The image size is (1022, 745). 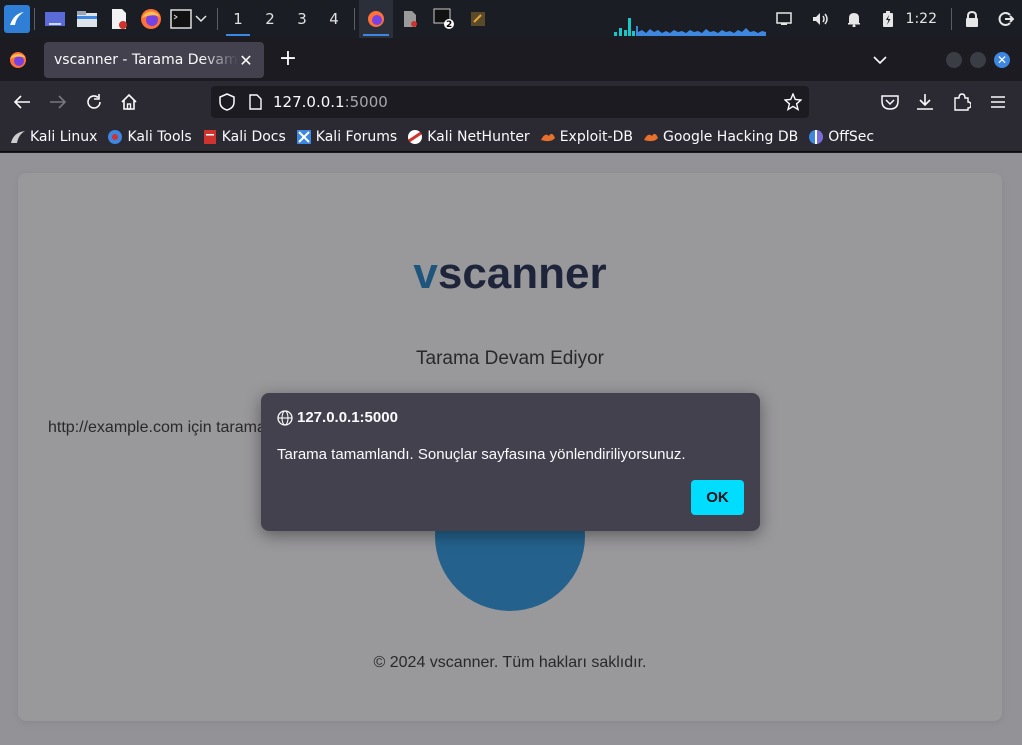 I want to click on bookmark-label: Kali Forums, so click(x=356, y=136).